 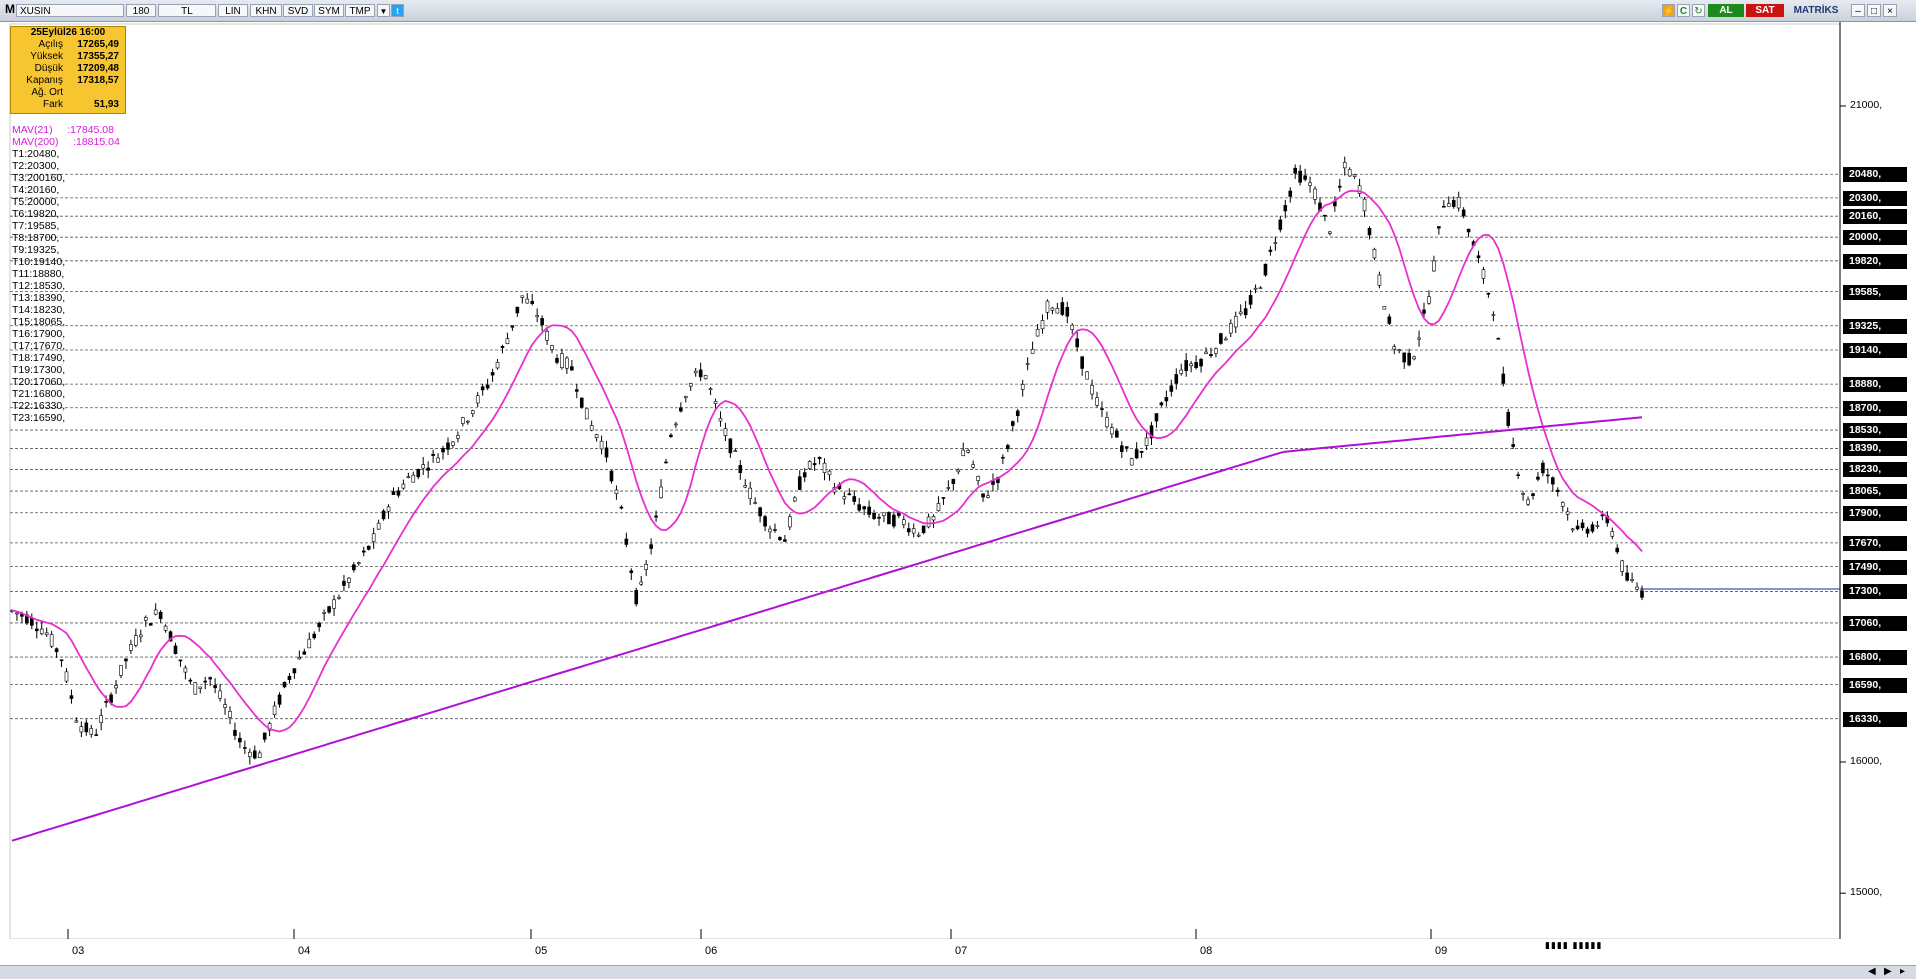 I want to click on refresh-icon: ↻, so click(x=1698, y=10).